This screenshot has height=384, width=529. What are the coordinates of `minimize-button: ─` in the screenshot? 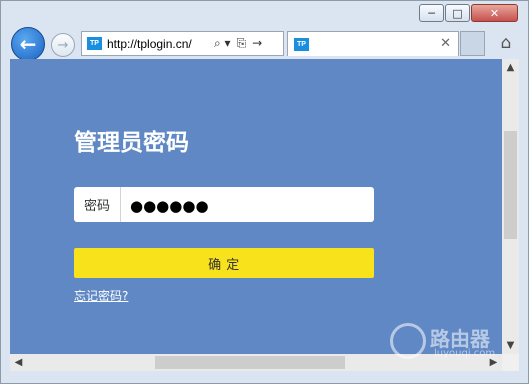 It's located at (431, 13).